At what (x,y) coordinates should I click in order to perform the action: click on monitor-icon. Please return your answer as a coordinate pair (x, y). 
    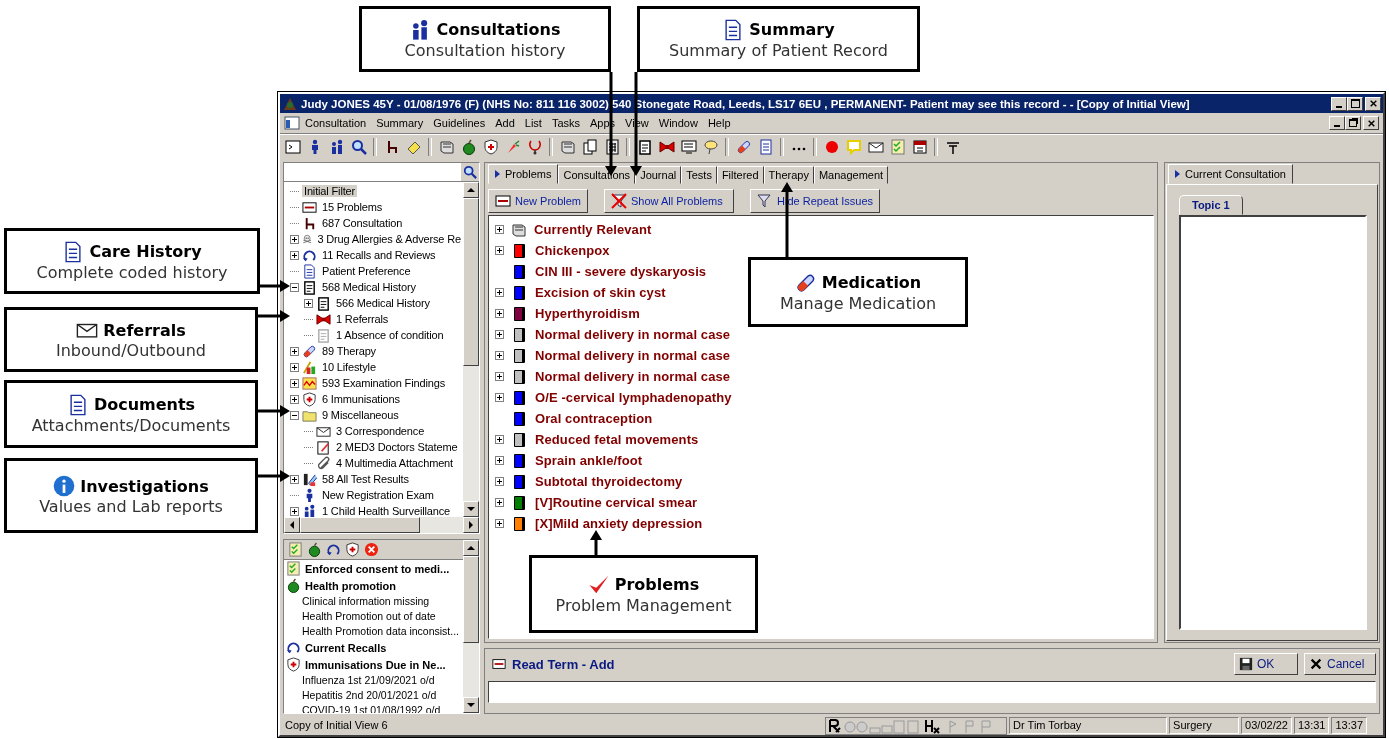
    Looking at the image, I should click on (688, 147).